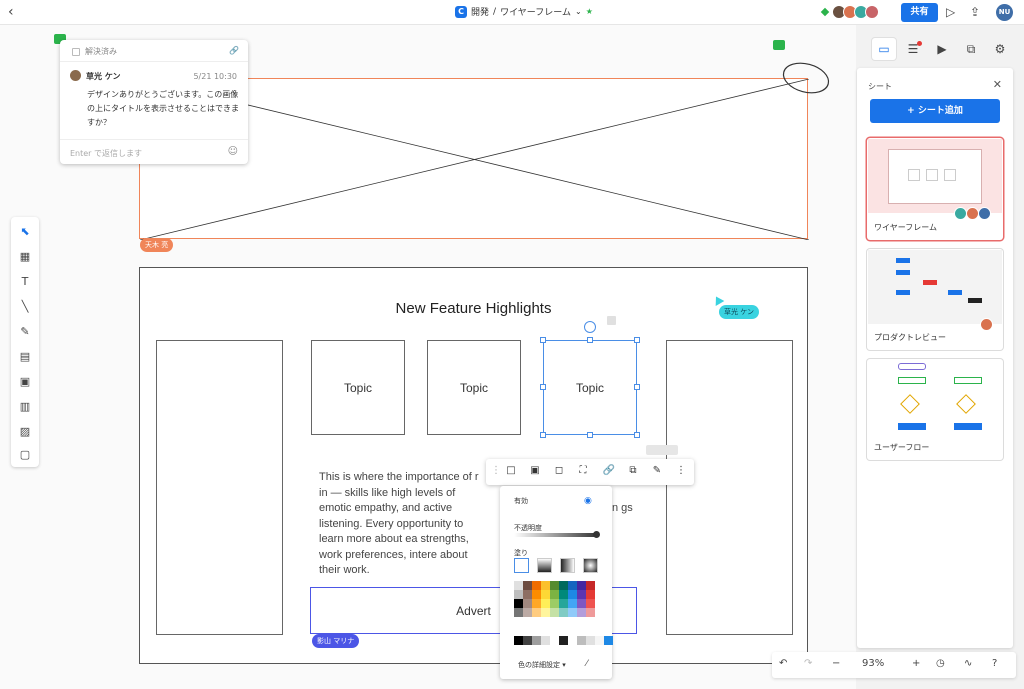  I want to click on back-arrow-icon: ‹, so click(11, 12).